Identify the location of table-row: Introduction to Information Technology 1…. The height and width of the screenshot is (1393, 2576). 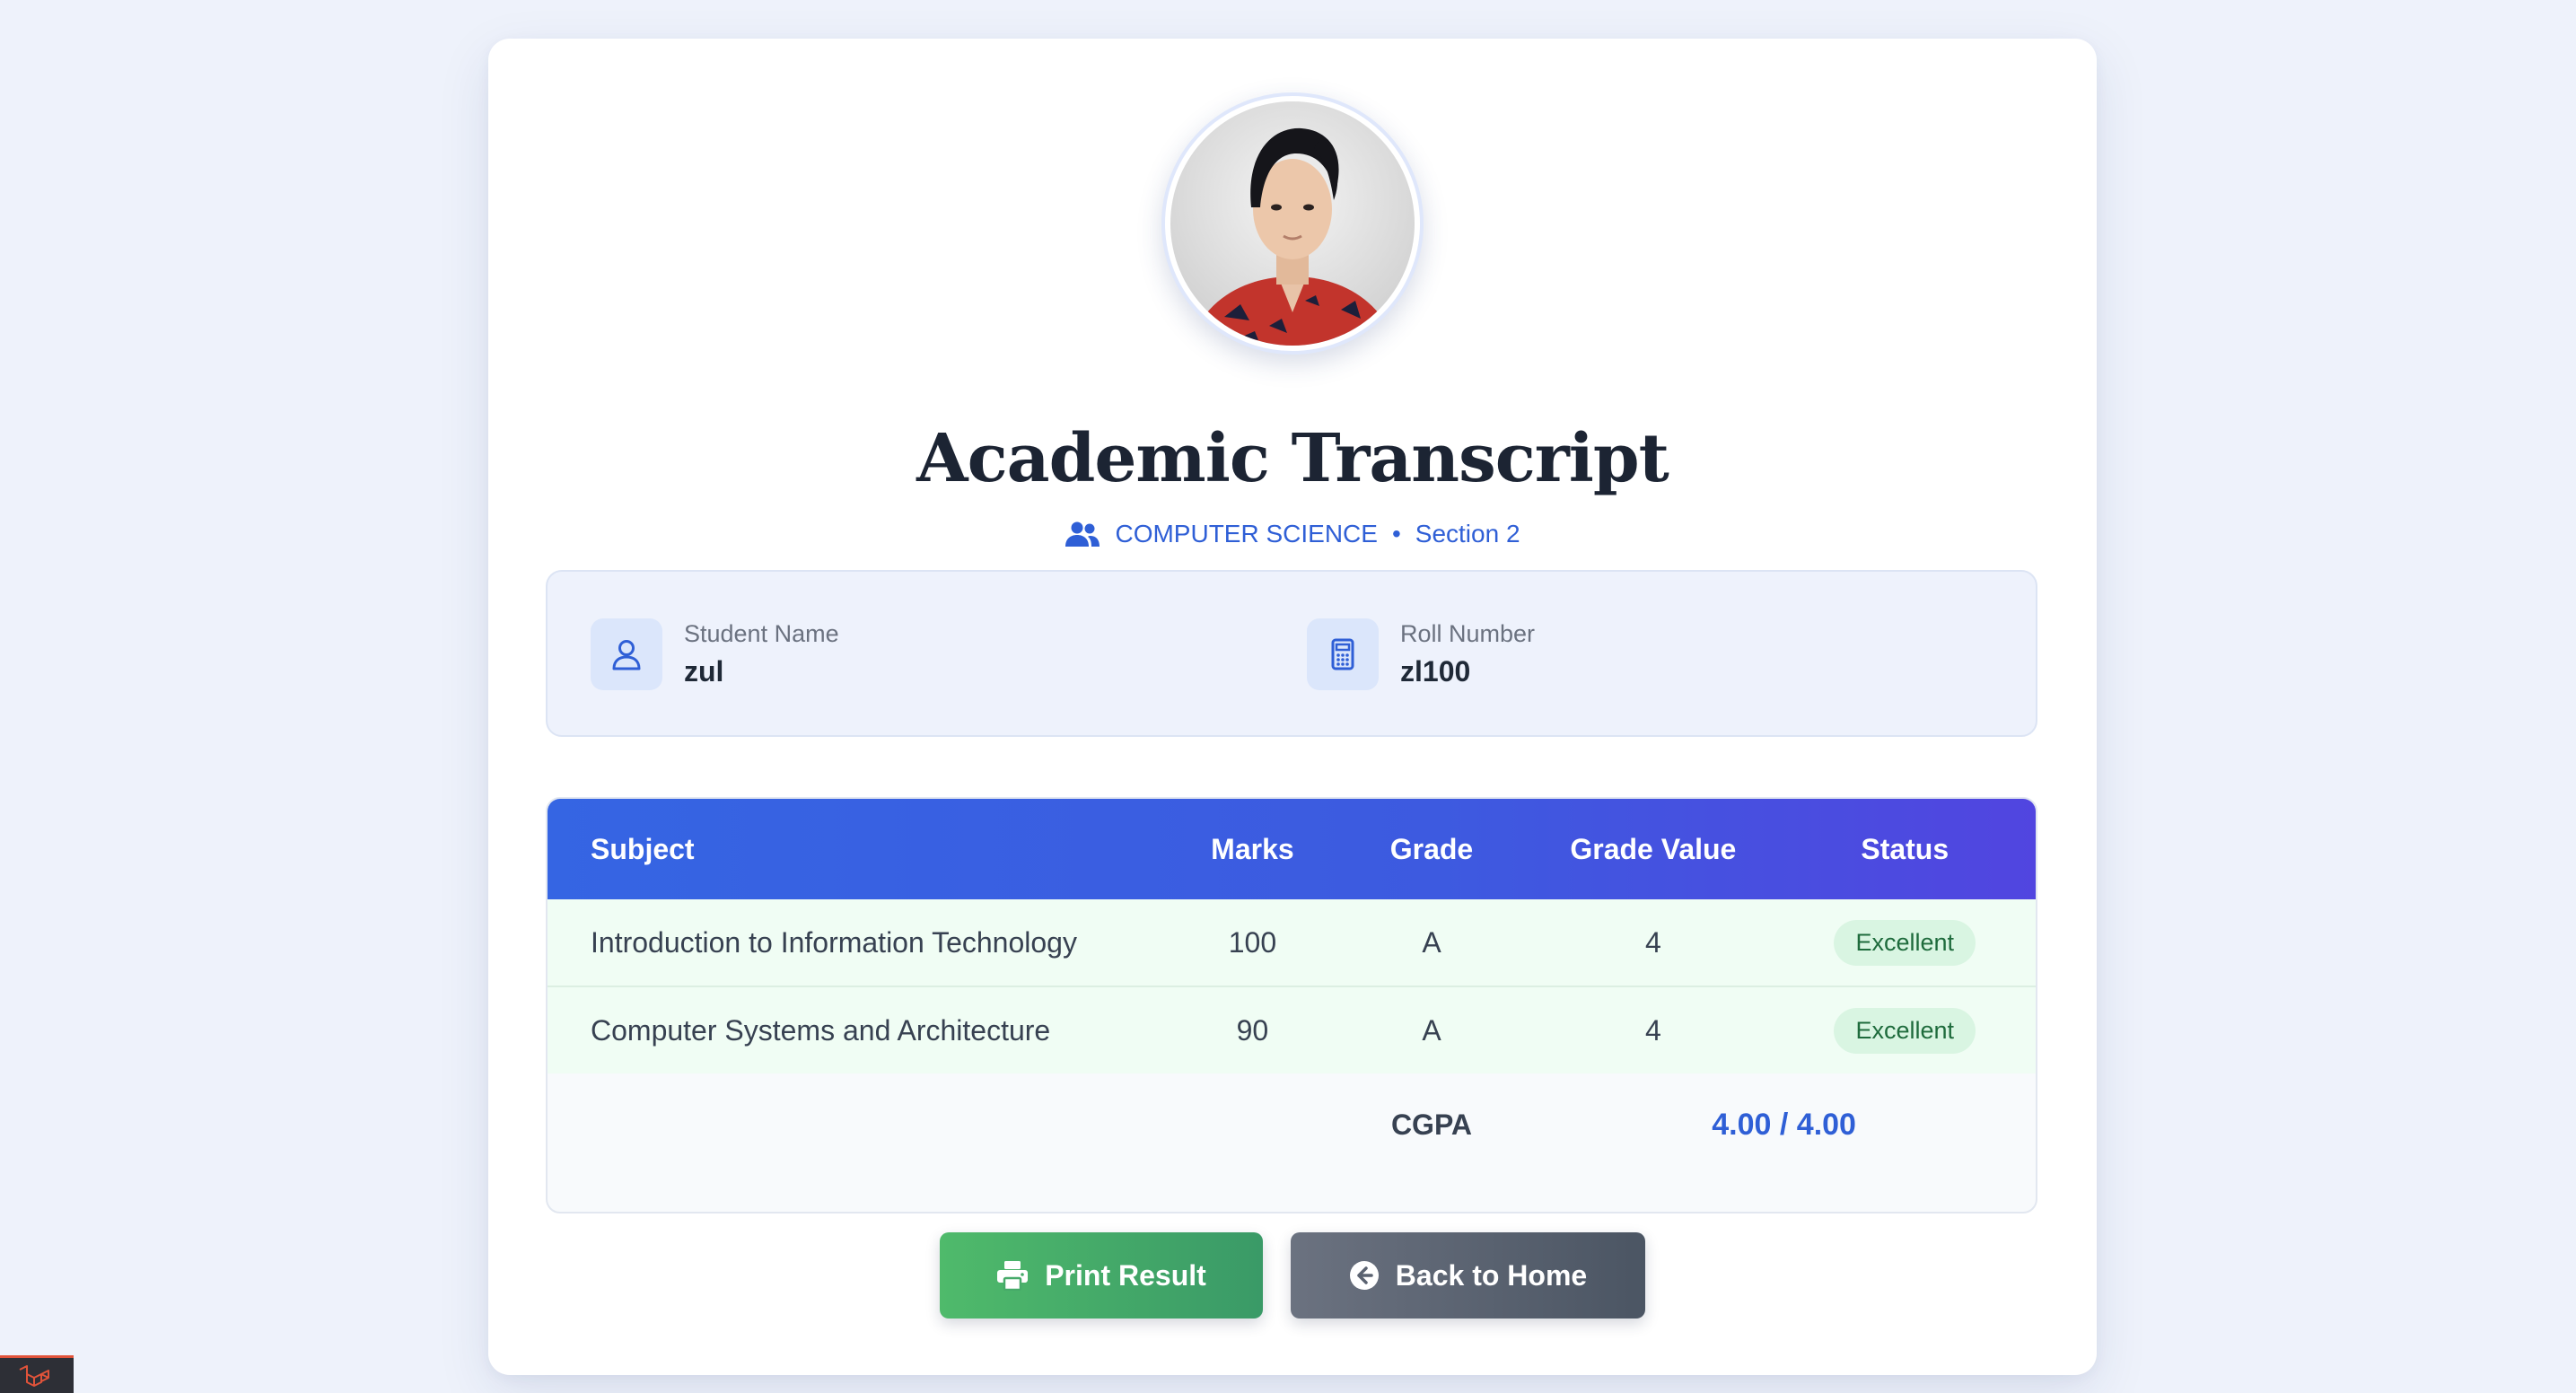
(1292, 943).